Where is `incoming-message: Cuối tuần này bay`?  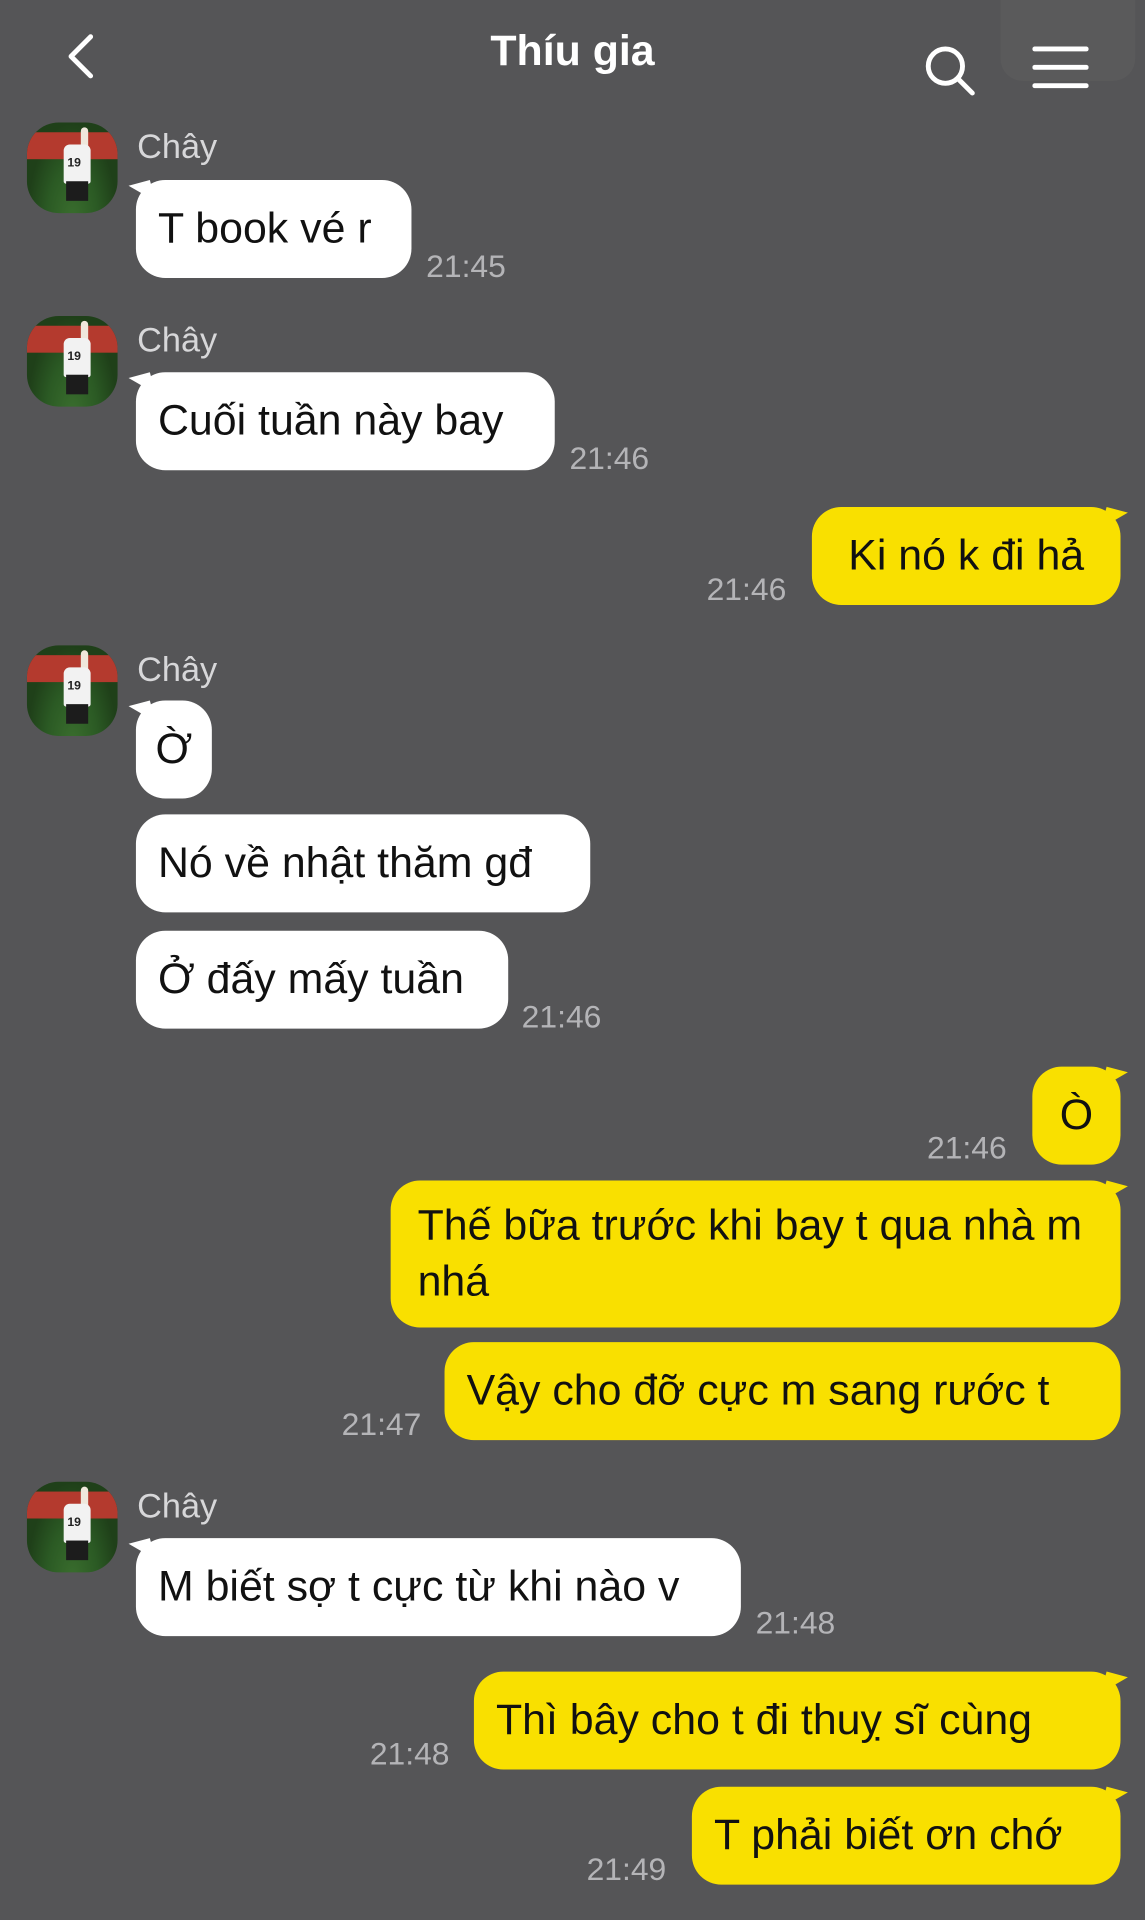 incoming-message: Cuối tuần này bay is located at coordinates (345, 421).